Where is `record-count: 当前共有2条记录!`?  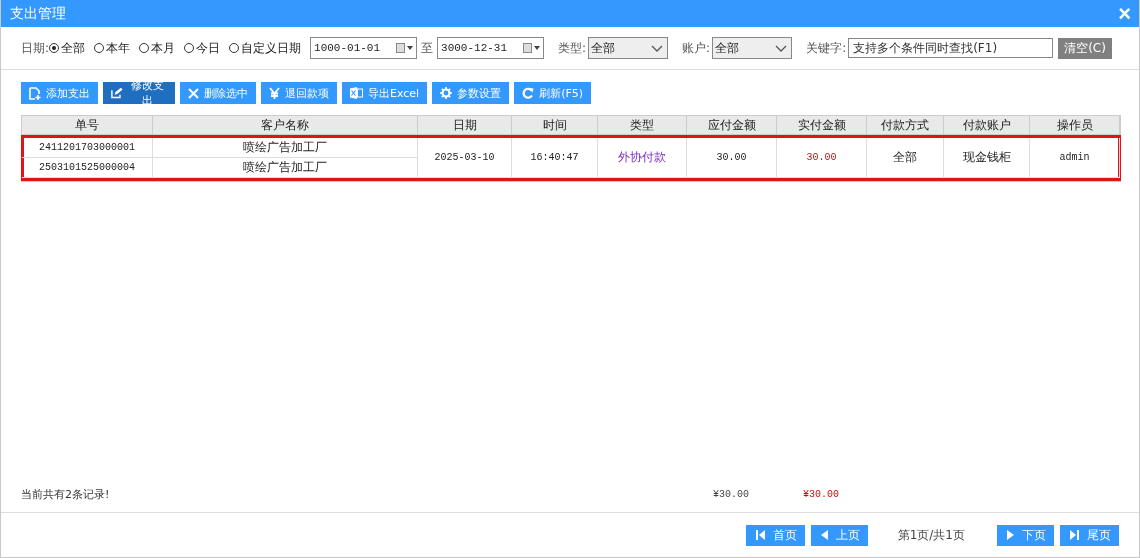 record-count: 当前共有2条记录! is located at coordinates (66, 494).